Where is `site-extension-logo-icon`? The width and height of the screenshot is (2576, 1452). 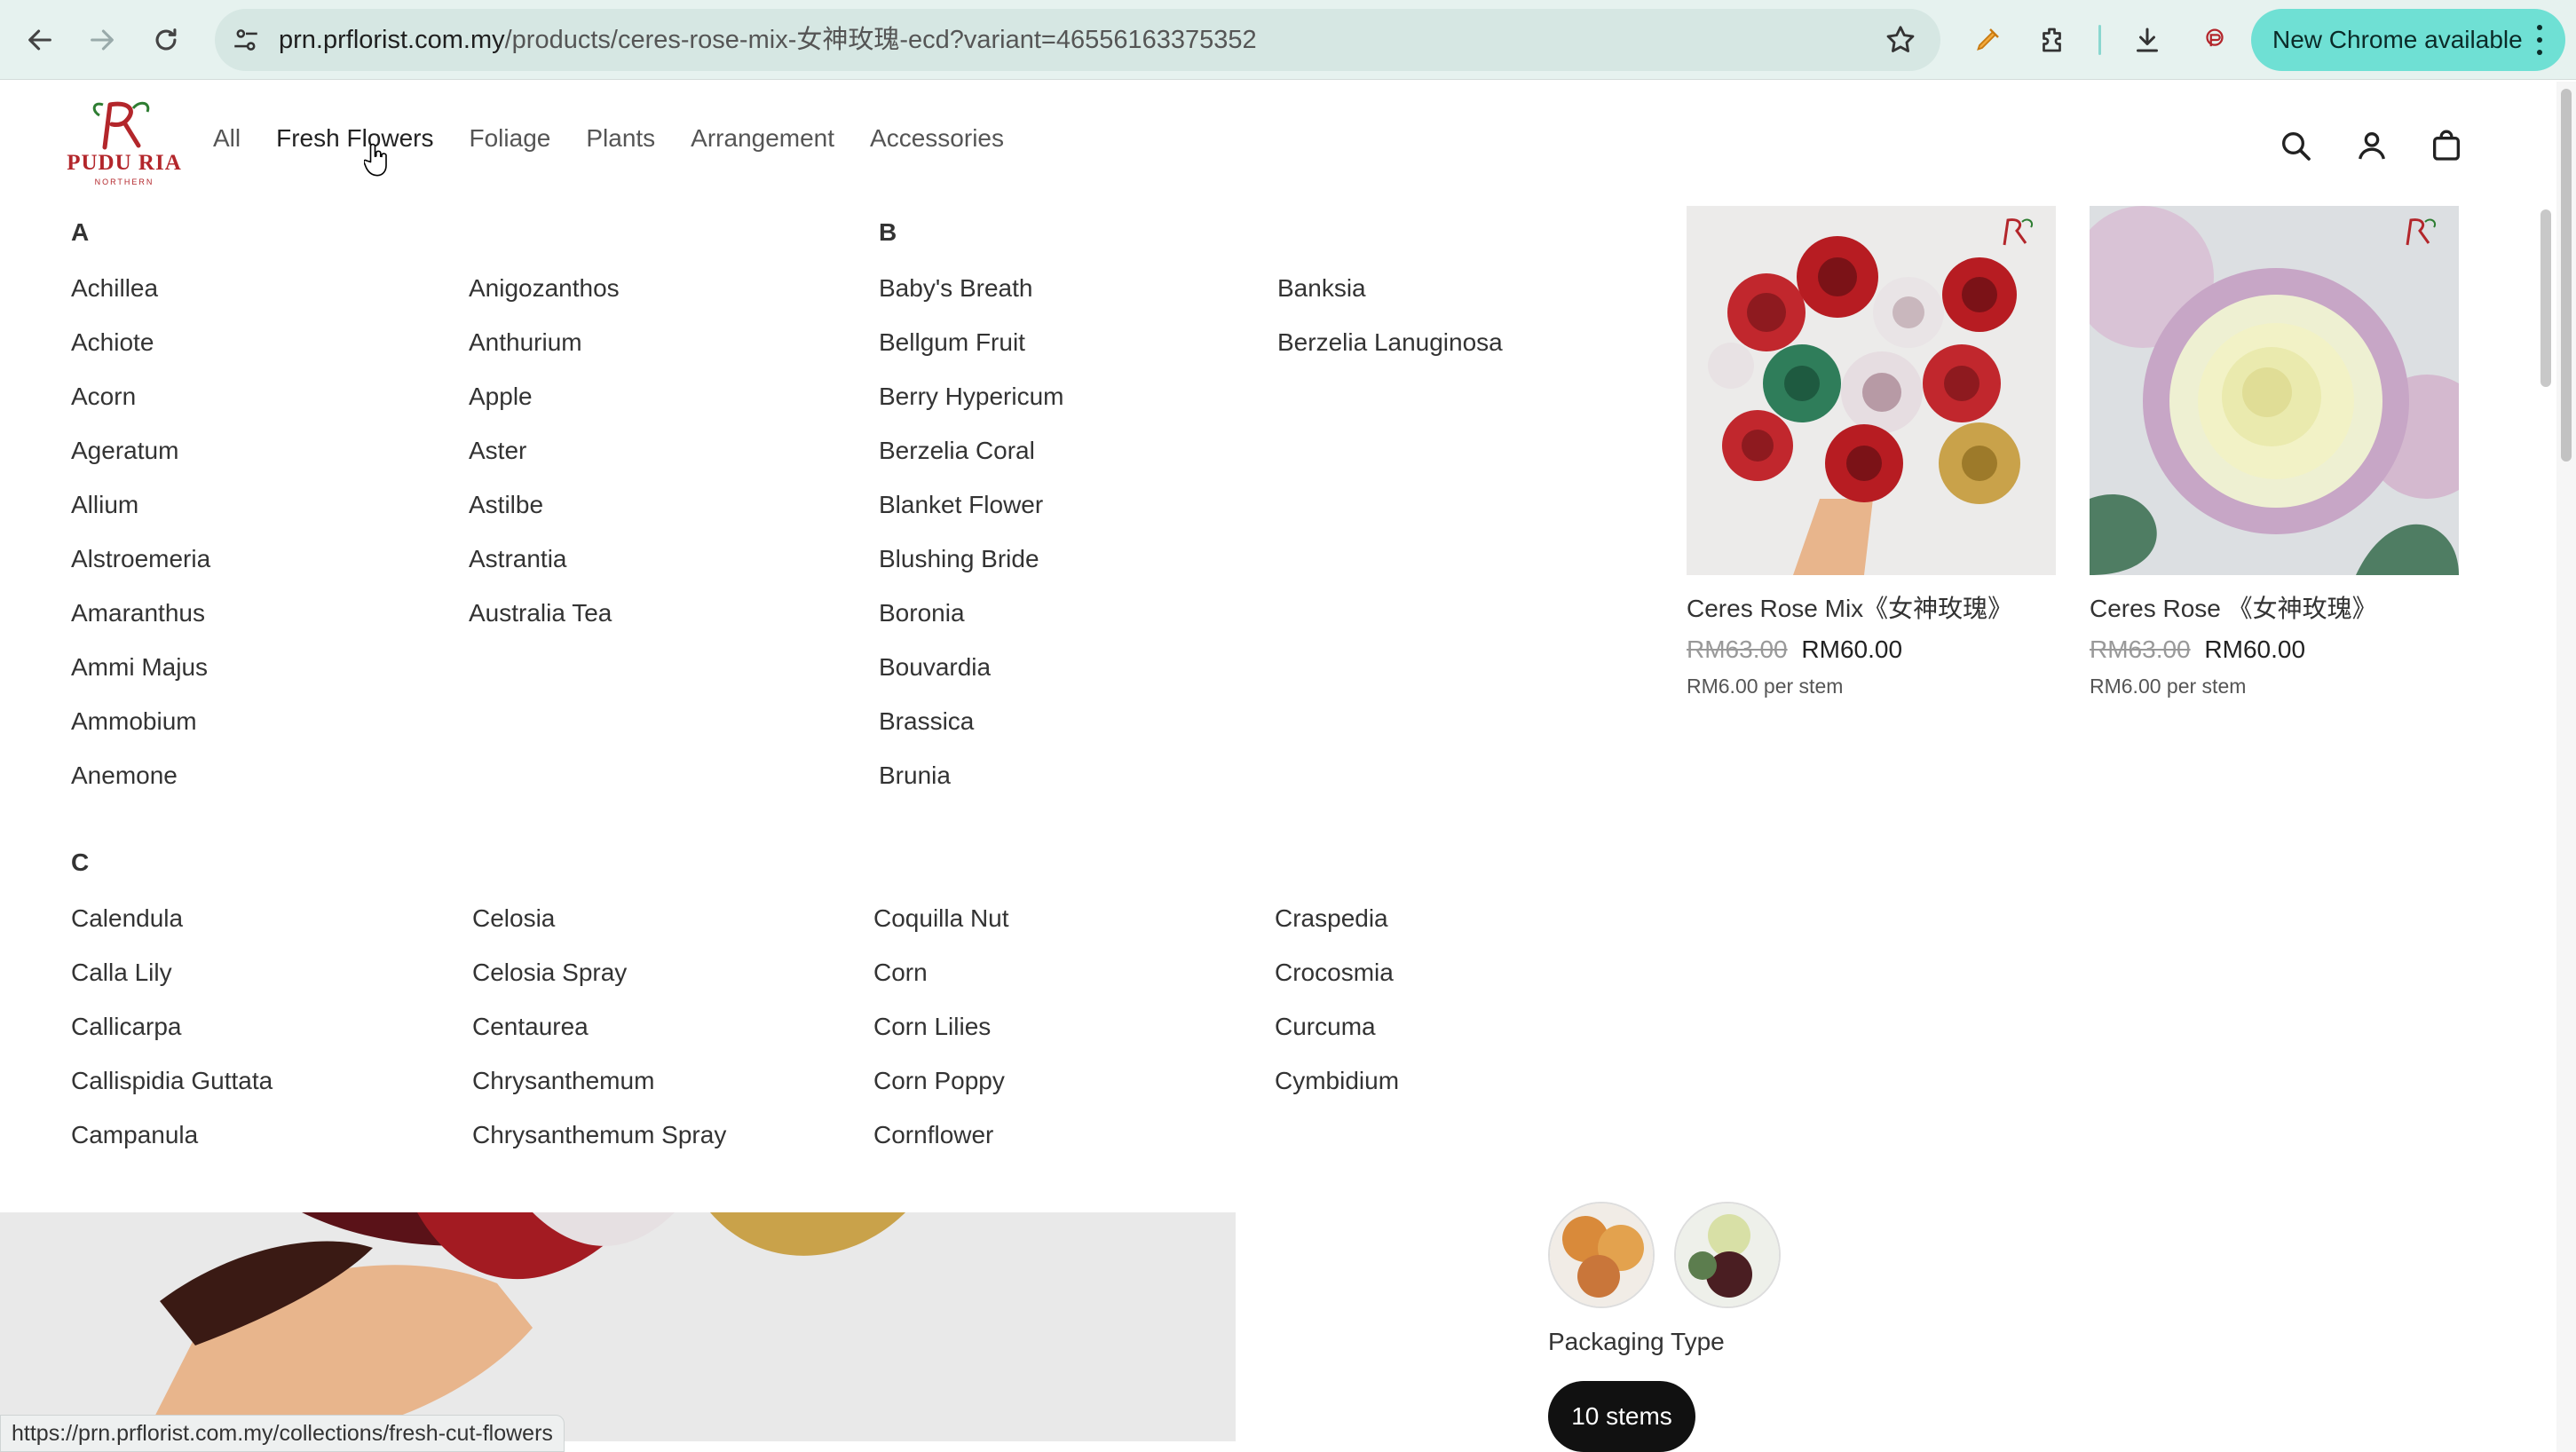 site-extension-logo-icon is located at coordinates (2214, 40).